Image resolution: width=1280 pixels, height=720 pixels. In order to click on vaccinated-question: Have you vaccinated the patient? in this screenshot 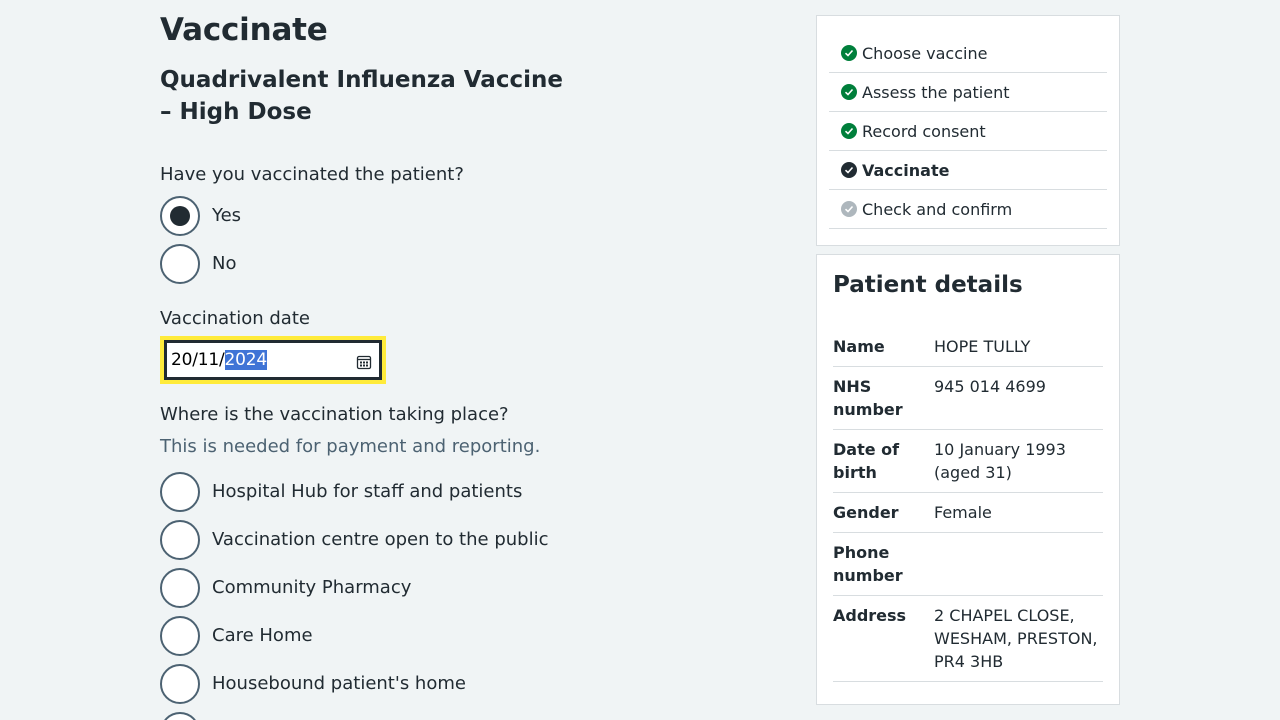, I will do `click(312, 174)`.